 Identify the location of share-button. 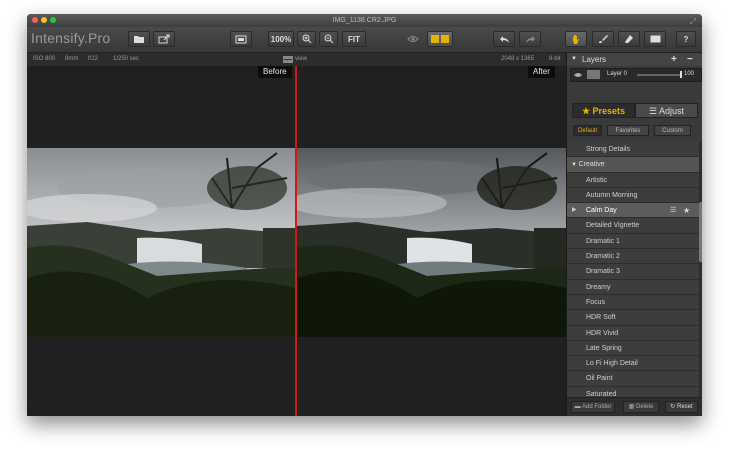
(164, 39).